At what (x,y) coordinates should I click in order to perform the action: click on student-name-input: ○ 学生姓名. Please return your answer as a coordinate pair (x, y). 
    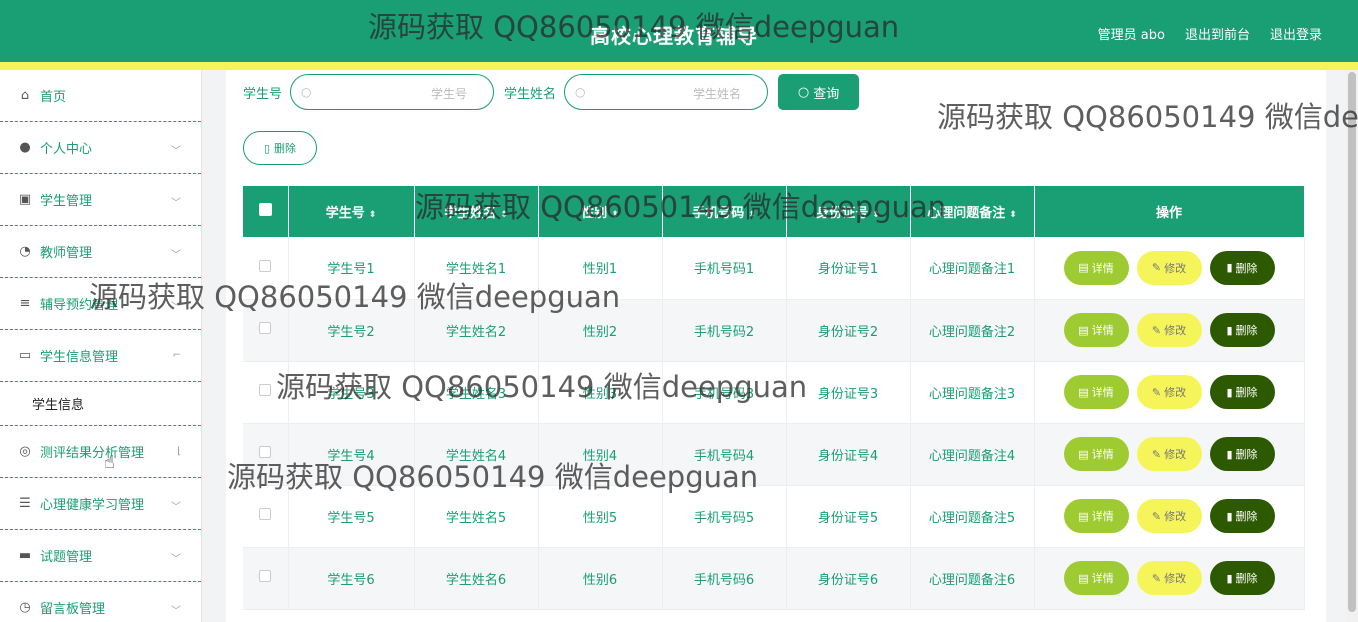
    Looking at the image, I should click on (666, 92).